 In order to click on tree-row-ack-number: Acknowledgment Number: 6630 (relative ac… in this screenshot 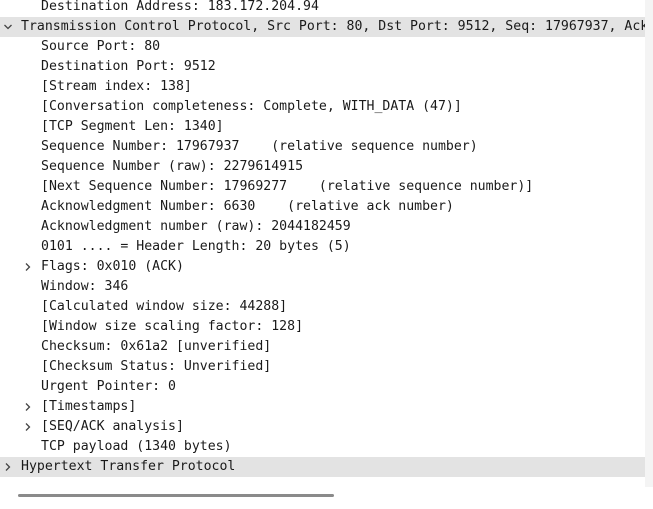, I will do `click(326, 207)`.